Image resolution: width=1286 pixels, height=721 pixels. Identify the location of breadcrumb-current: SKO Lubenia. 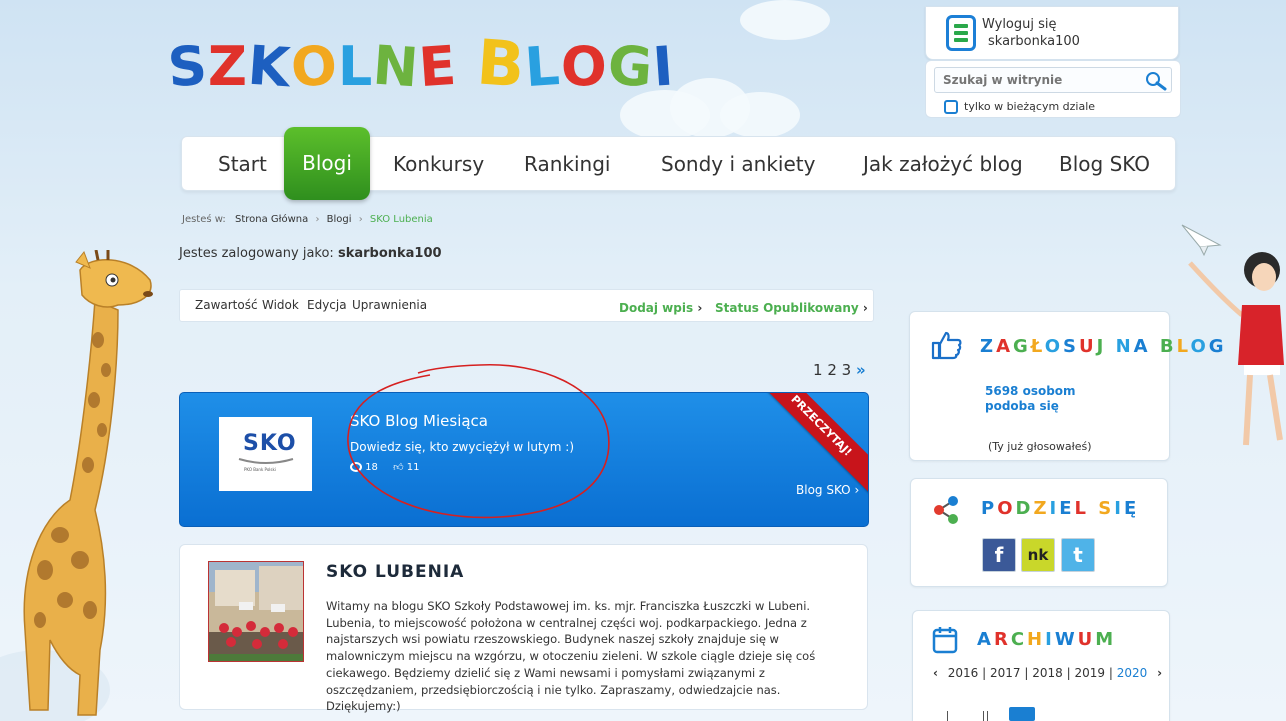
(401, 219).